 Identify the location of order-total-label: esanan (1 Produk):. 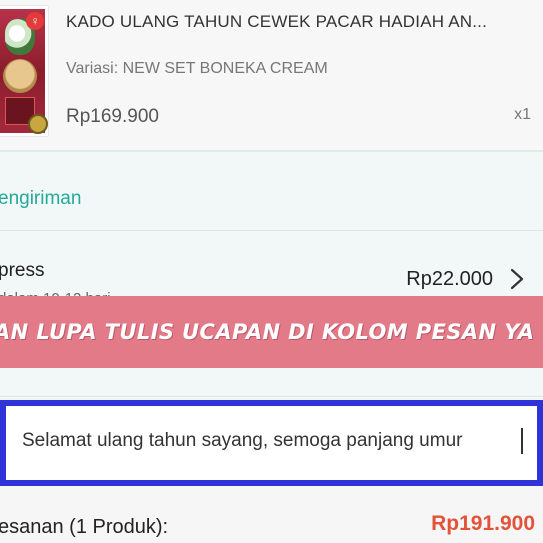
(84, 527).